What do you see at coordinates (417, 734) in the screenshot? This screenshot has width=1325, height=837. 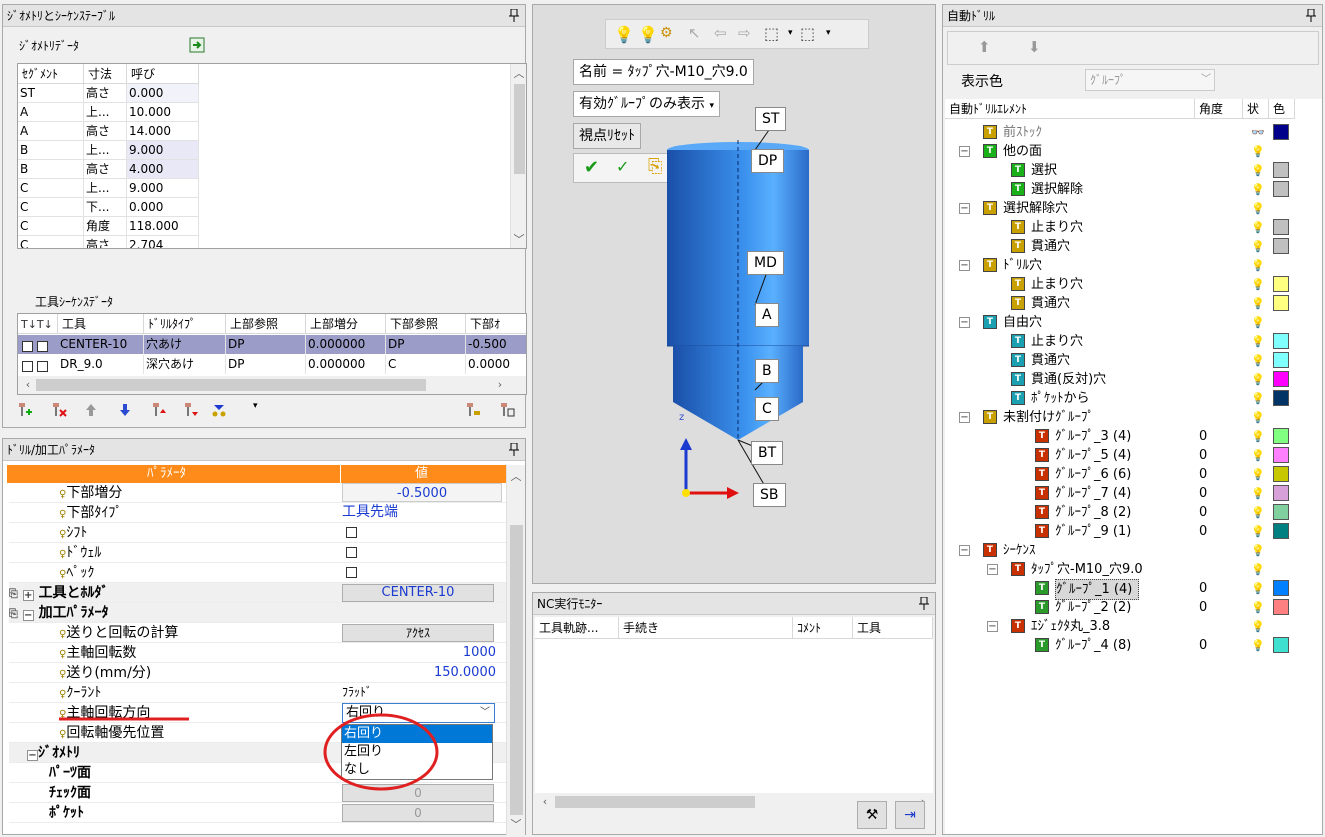 I see `dropdown-option: 右回り` at bounding box center [417, 734].